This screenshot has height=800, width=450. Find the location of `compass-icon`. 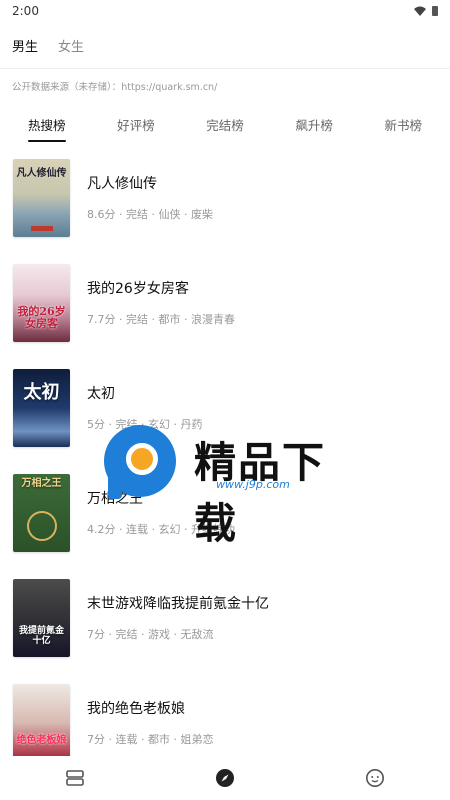

compass-icon is located at coordinates (225, 778).